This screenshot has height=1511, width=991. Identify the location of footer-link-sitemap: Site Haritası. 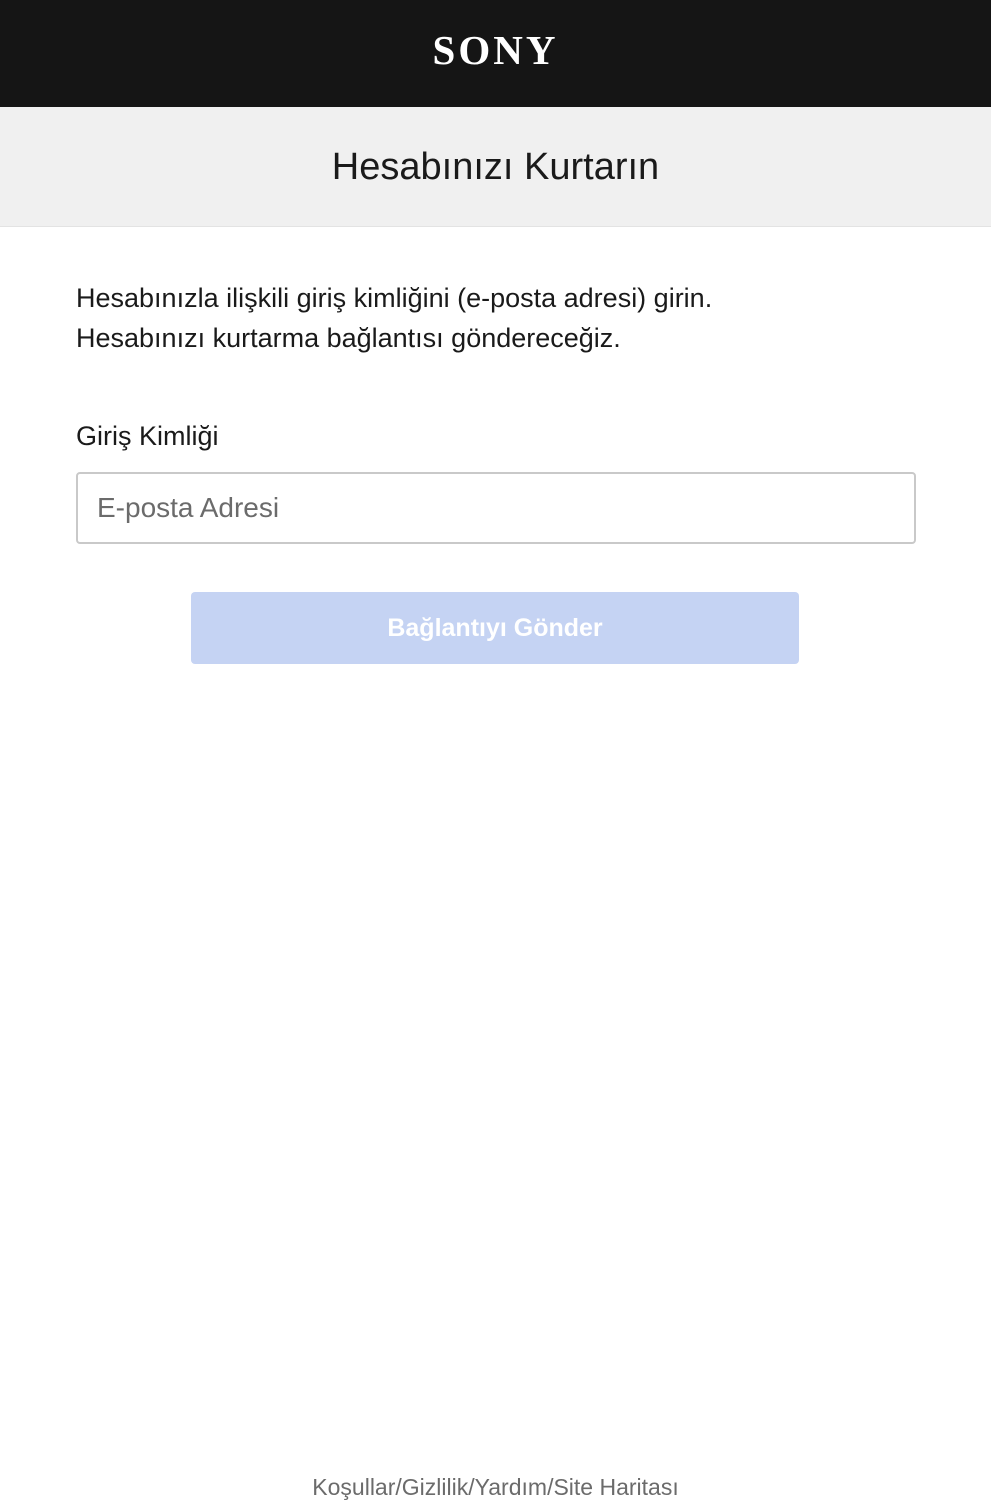
(615, 1487).